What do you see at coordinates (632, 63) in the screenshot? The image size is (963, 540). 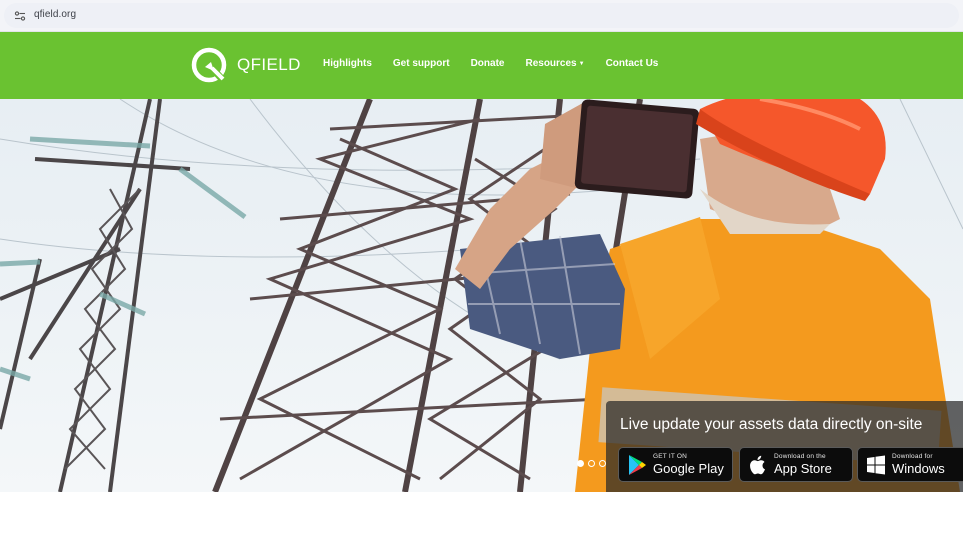 I see `nav-contact-us: Contact Us` at bounding box center [632, 63].